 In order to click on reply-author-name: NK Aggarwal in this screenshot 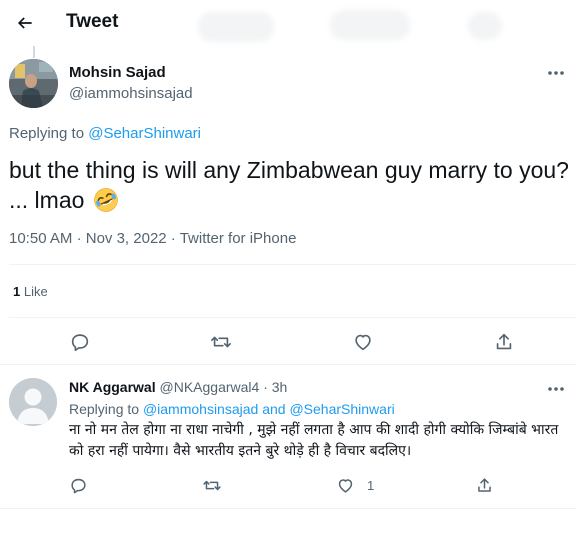, I will do `click(112, 387)`.